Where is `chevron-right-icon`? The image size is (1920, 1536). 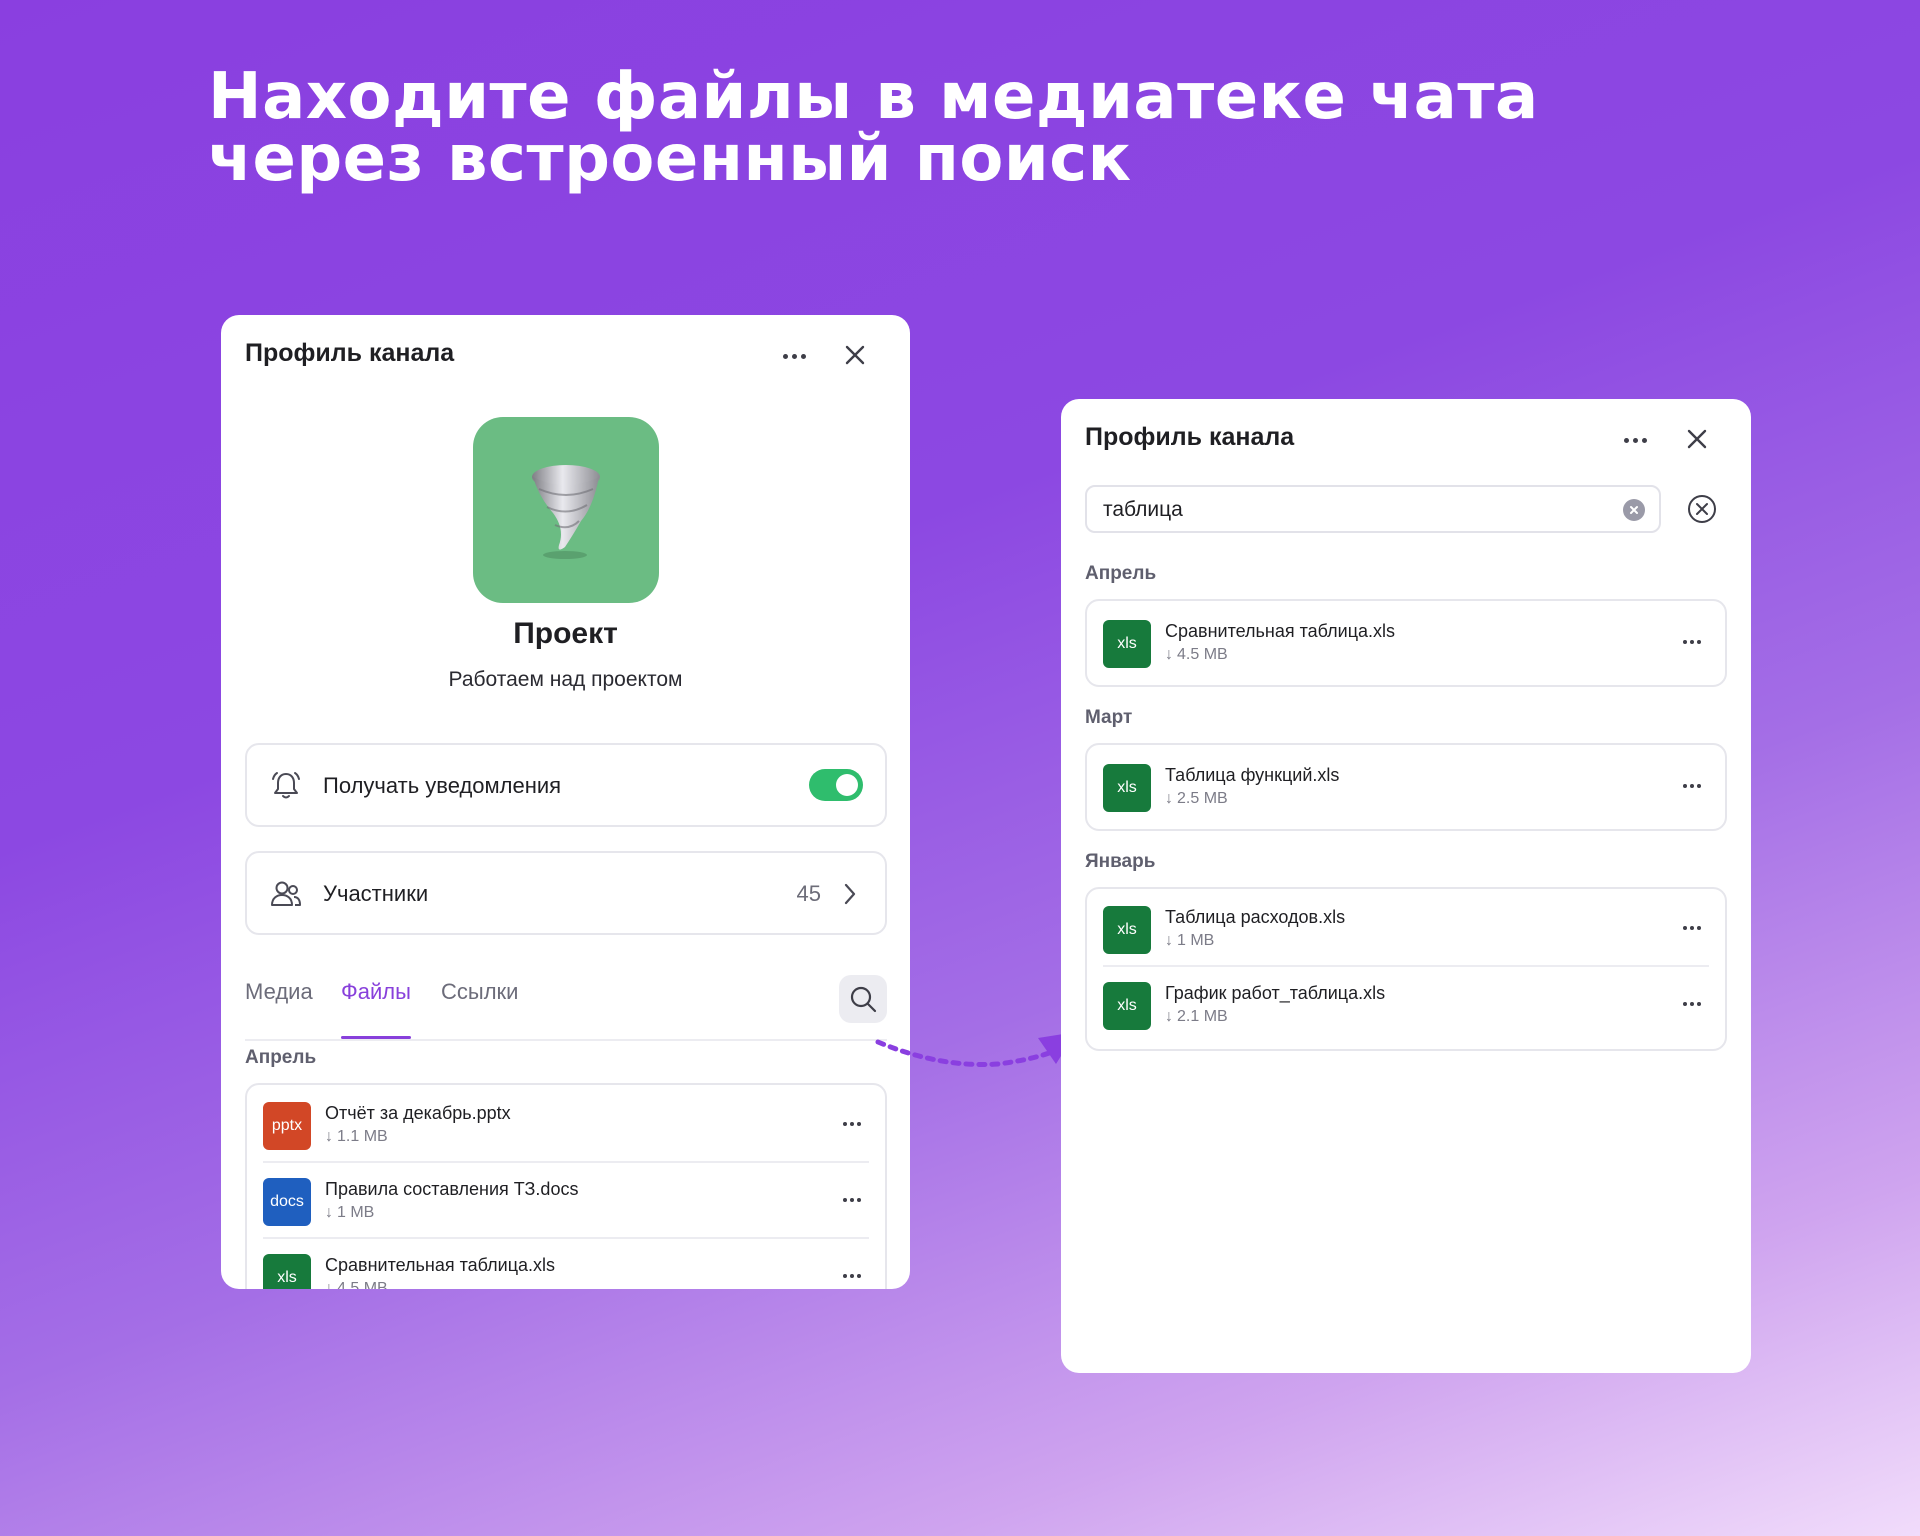
chevron-right-icon is located at coordinates (850, 894).